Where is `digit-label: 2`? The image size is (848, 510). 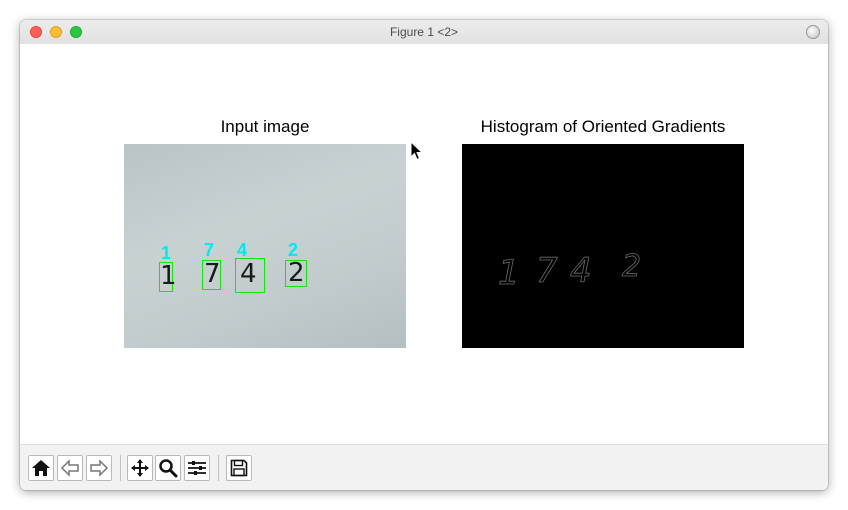
digit-label: 2 is located at coordinates (293, 250).